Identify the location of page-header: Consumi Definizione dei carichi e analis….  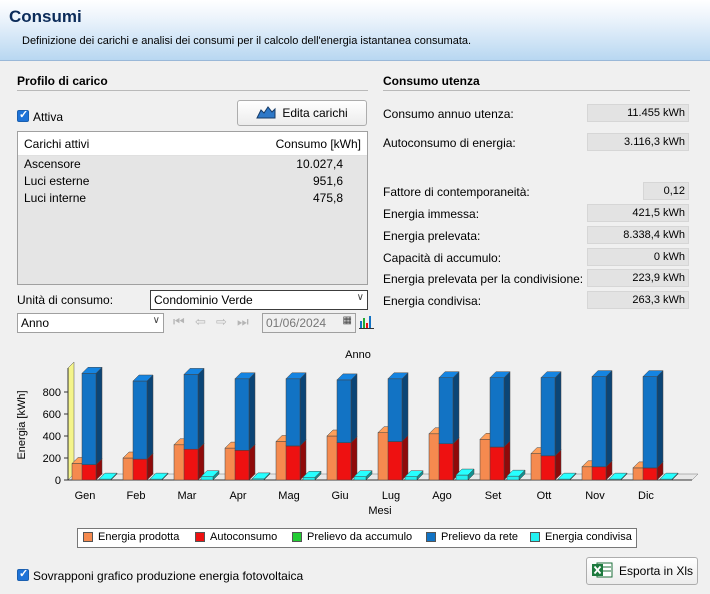
(355, 30).